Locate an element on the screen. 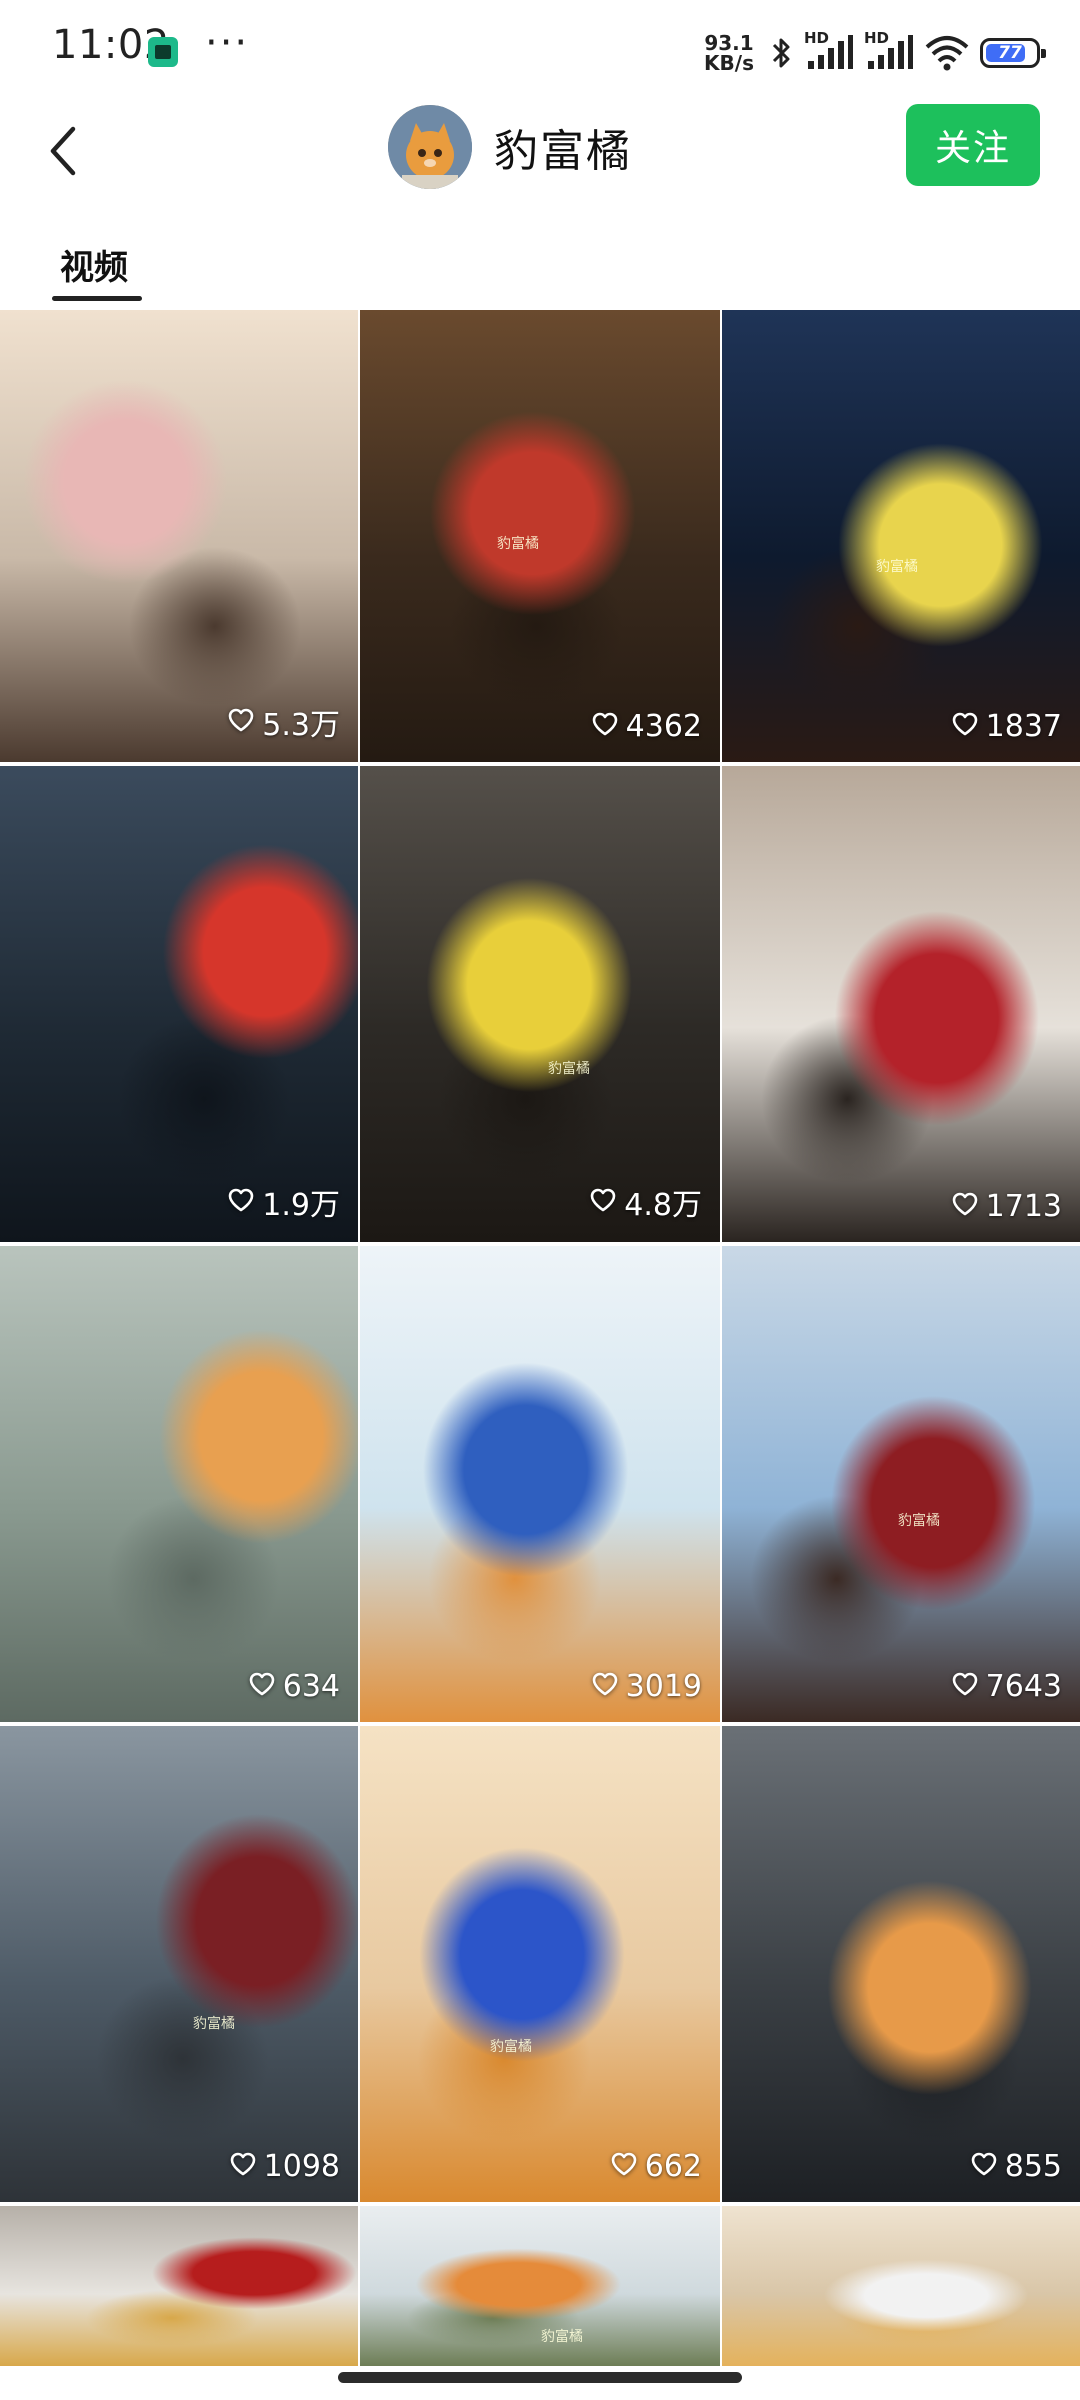  follow-button: 关注 is located at coordinates (973, 145).